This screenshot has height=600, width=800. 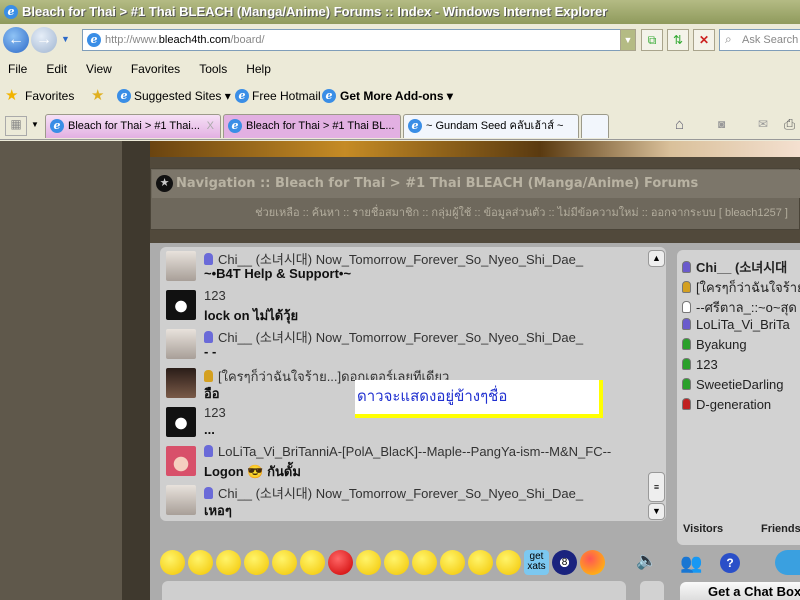 I want to click on menu-edit: Edit, so click(x=56, y=69).